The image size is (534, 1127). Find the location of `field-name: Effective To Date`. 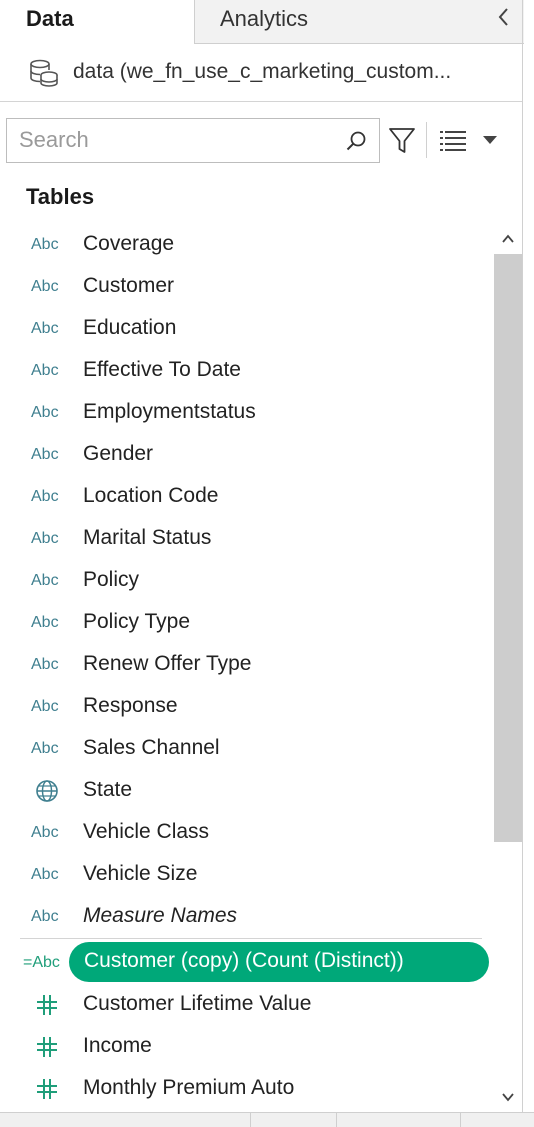

field-name: Effective To Date is located at coordinates (162, 369).